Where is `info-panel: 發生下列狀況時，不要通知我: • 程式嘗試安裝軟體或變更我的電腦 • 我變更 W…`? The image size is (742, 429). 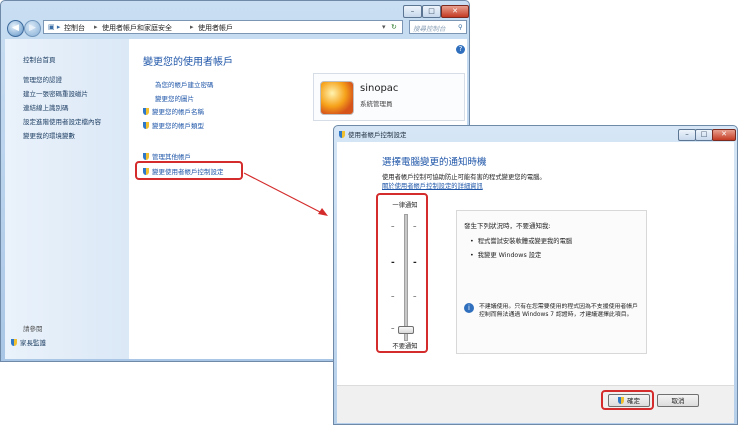 info-panel: 發生下列狀況時，不要通知我: • 程式嘗試安裝軟體或變更我的電腦 • 我變更 W… is located at coordinates (551, 282).